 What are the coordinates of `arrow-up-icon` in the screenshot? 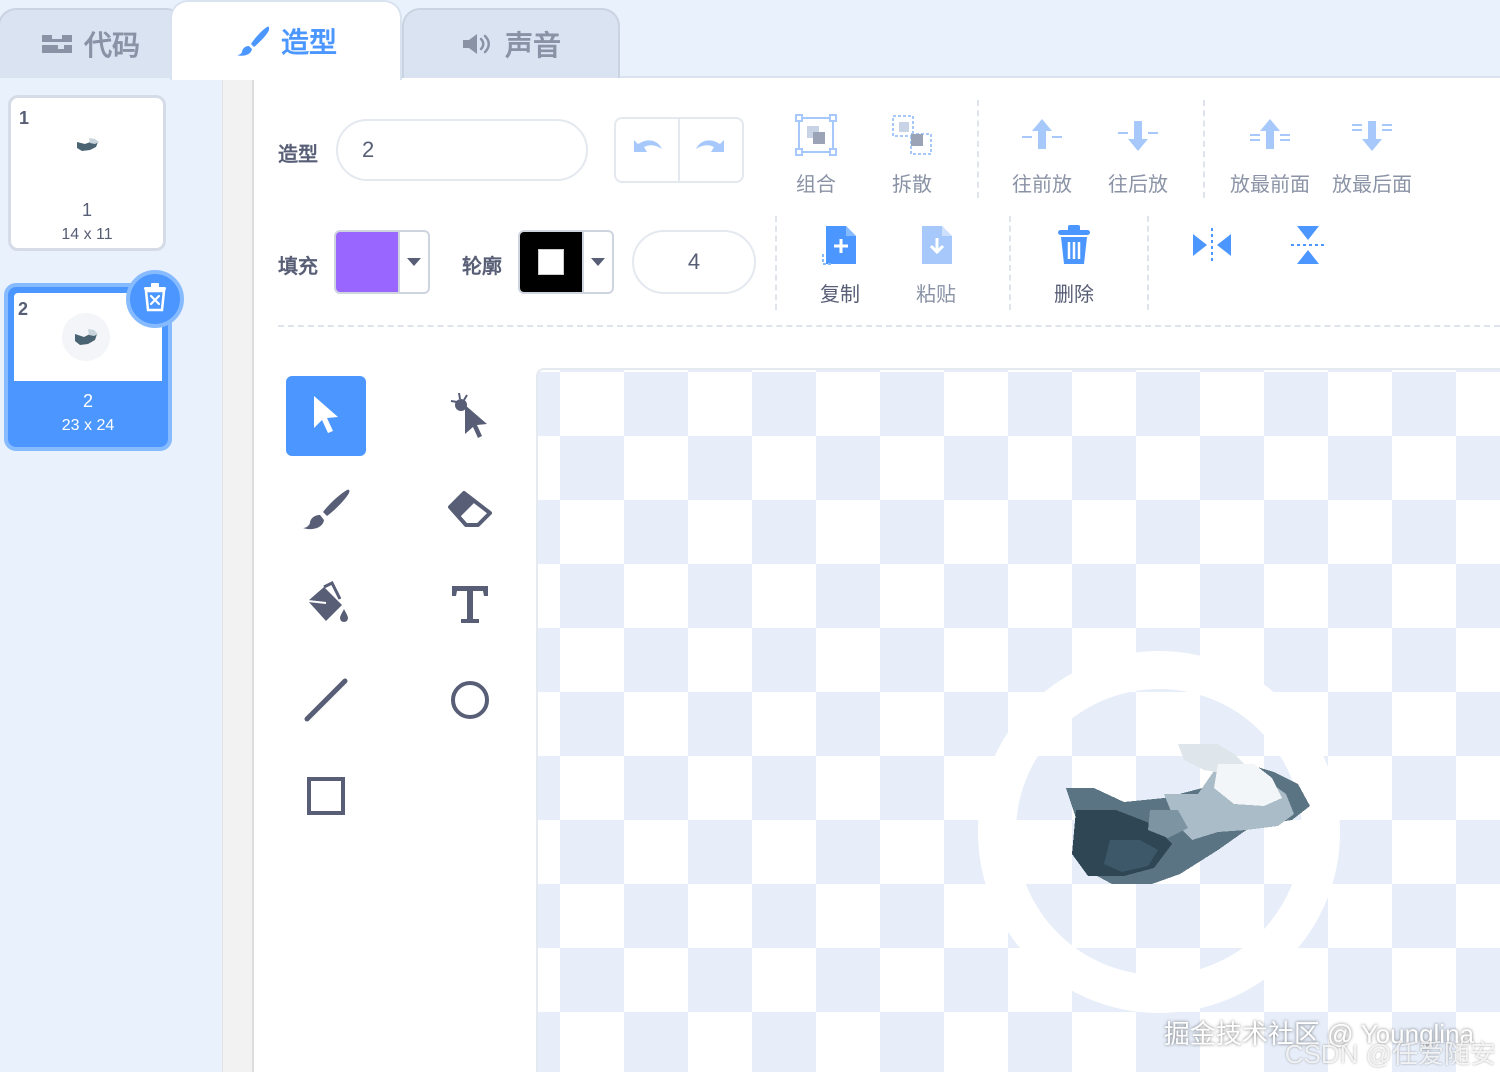 It's located at (1042, 135).